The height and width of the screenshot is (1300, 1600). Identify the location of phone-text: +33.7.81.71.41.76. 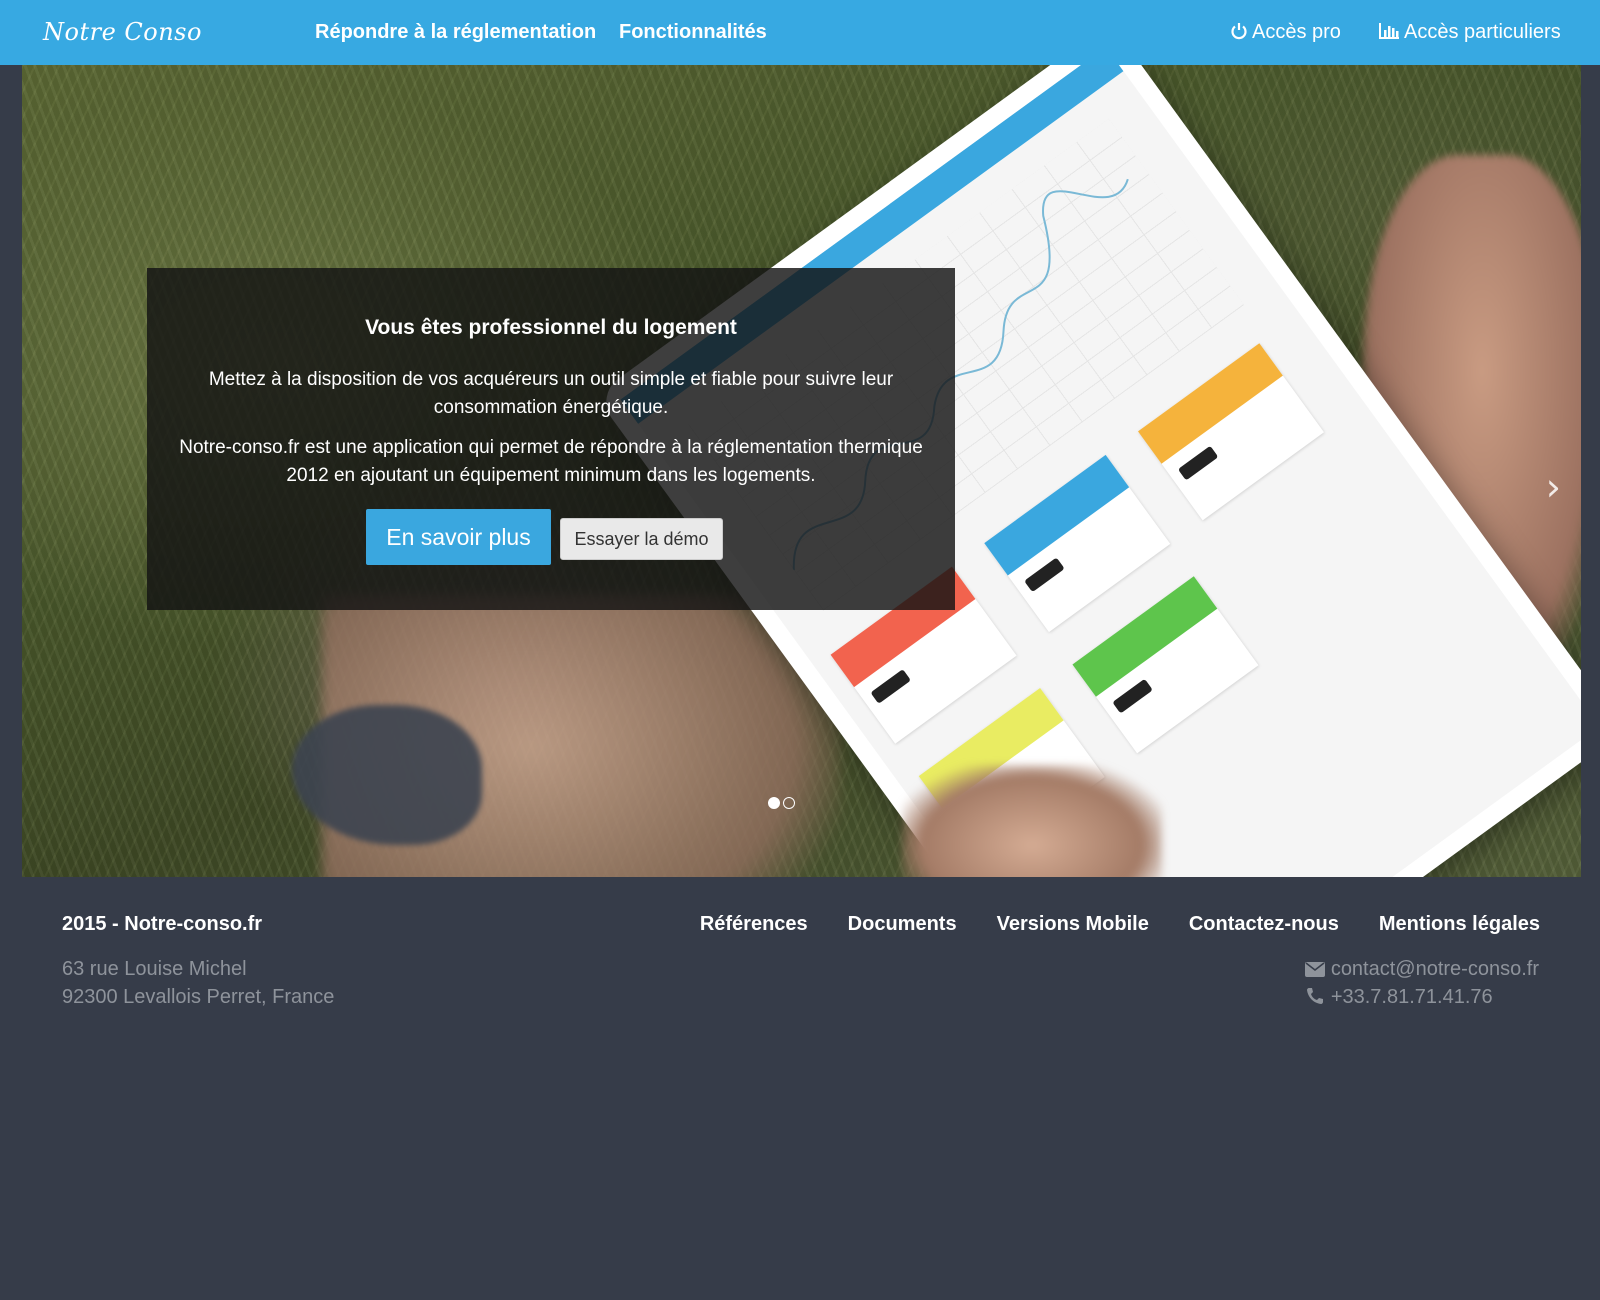
(1411, 997).